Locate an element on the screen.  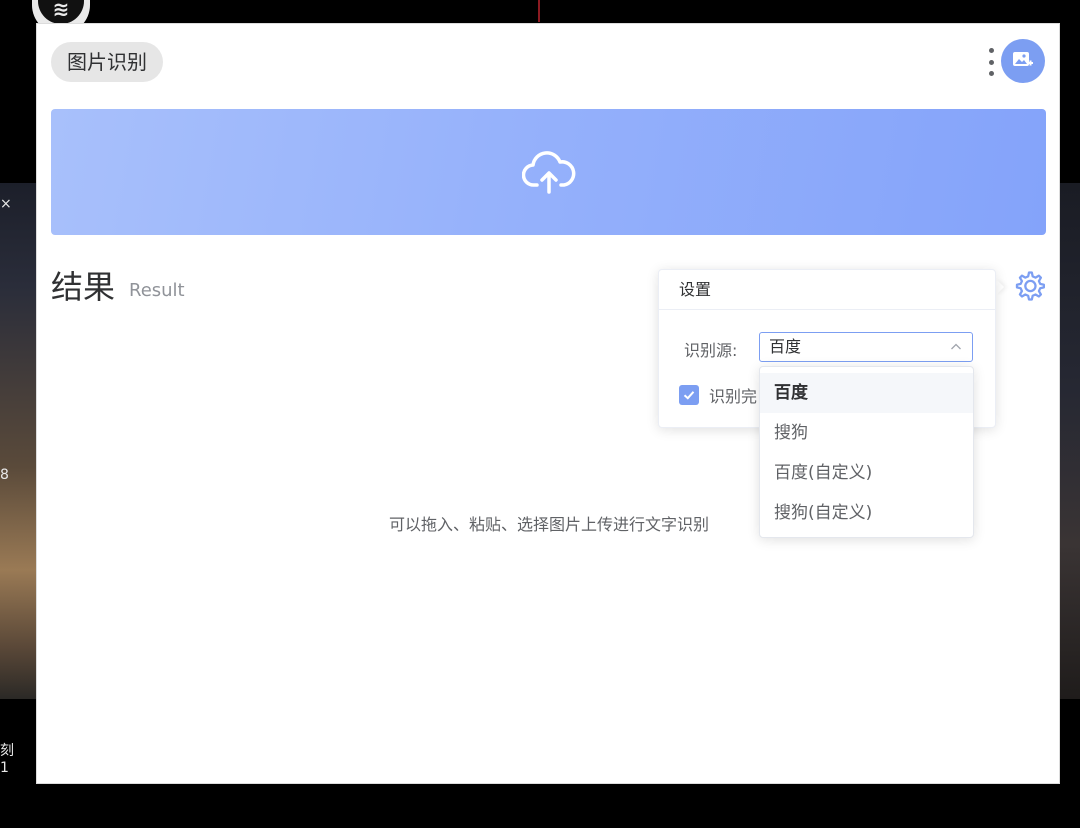
source-label: 识别源: is located at coordinates (711, 350).